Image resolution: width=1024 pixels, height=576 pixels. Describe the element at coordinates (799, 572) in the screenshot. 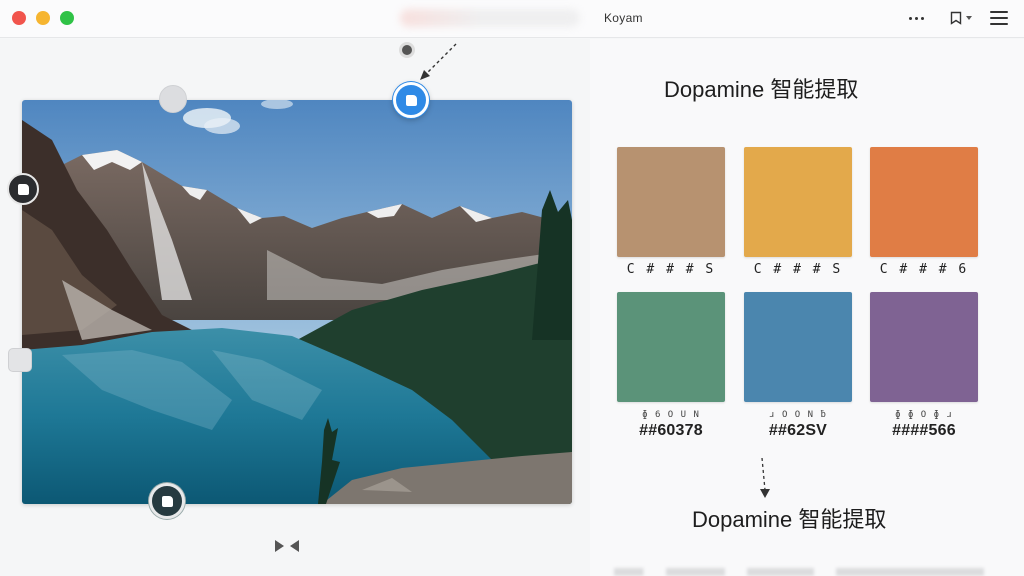

I see `blurred-footer-text` at that location.